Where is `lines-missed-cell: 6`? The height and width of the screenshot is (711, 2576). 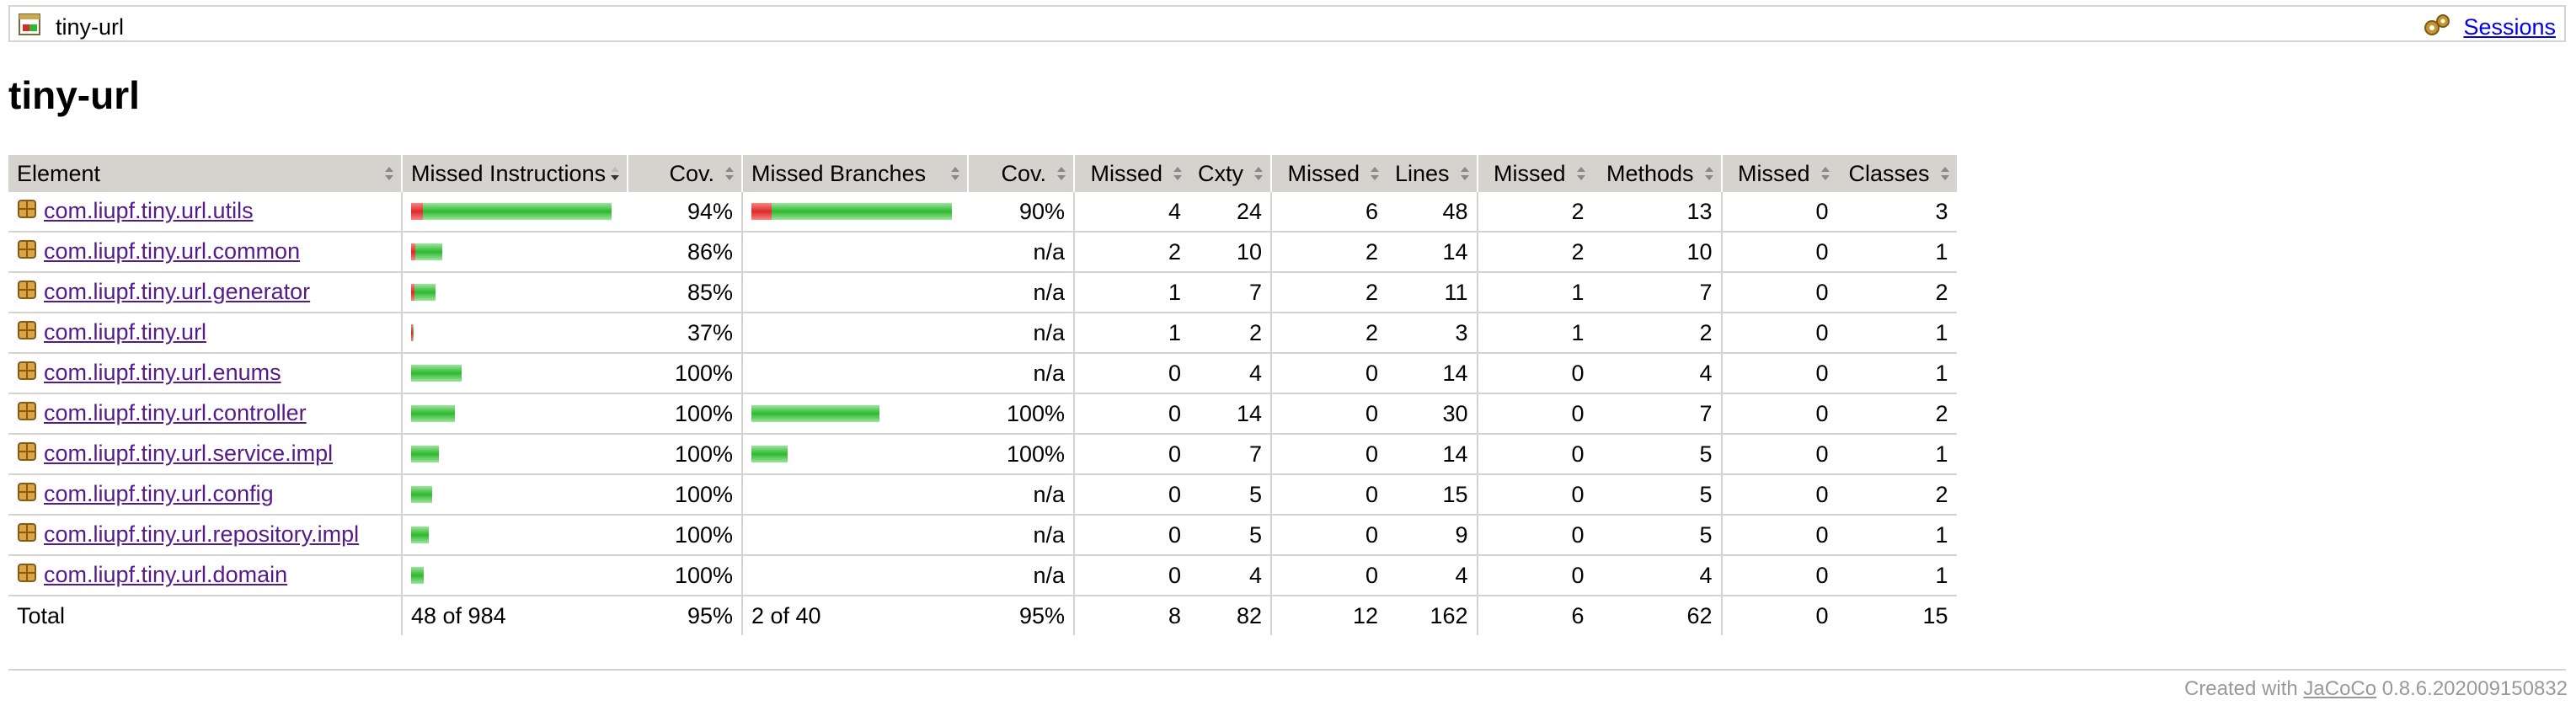 lines-missed-cell: 6 is located at coordinates (1328, 212).